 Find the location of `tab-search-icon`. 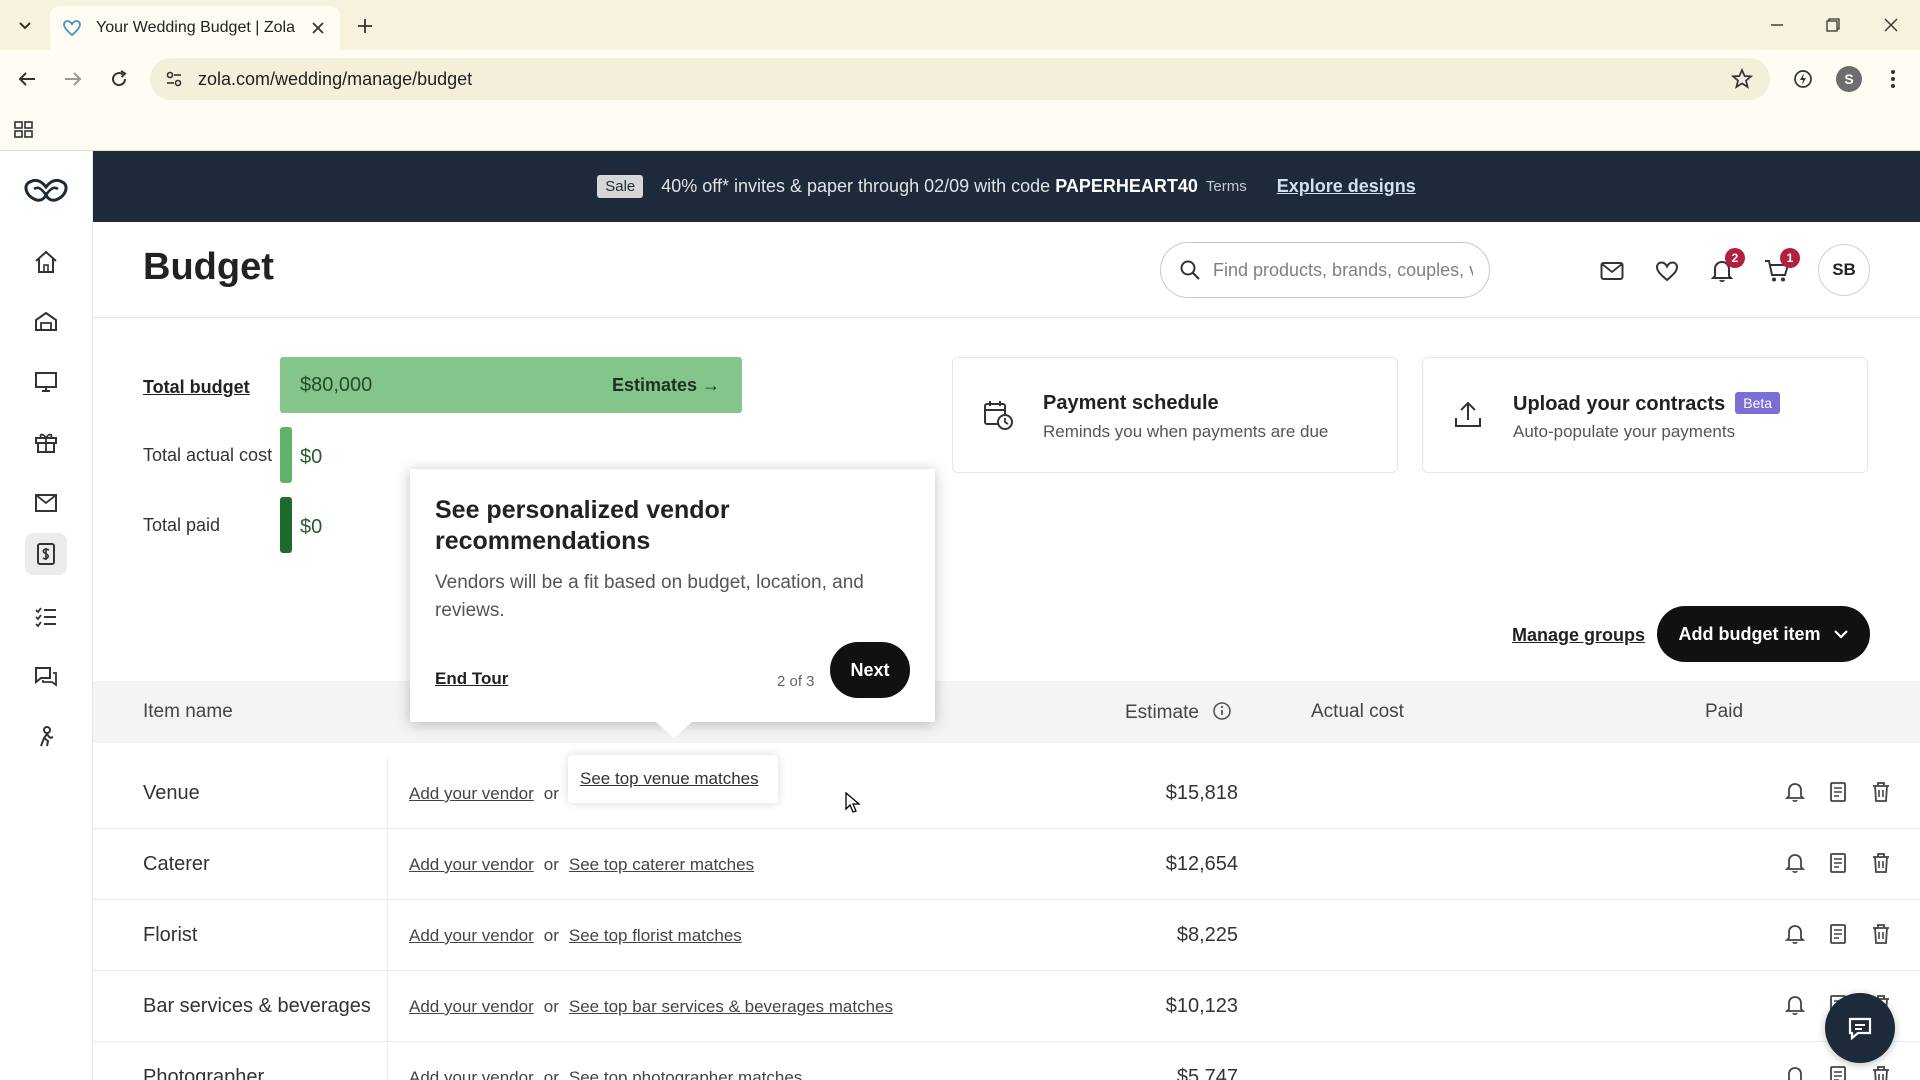

tab-search-icon is located at coordinates (25, 25).